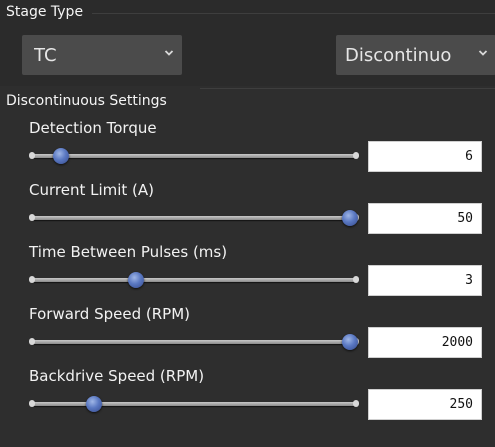 The height and width of the screenshot is (447, 495). What do you see at coordinates (93, 128) in the screenshot?
I see `setting-label: Detection Torque` at bounding box center [93, 128].